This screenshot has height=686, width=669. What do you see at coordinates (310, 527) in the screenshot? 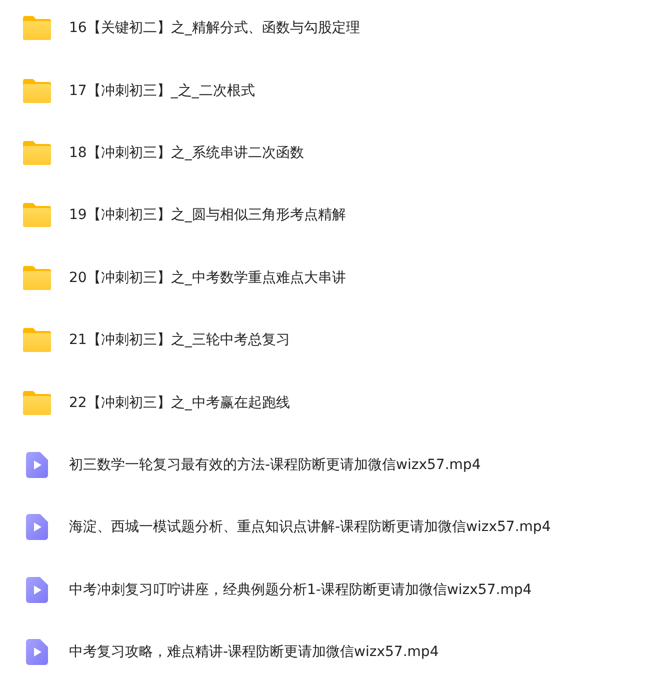
I see `file-name: 海淀、西城一模试题分析、重点知识点讲解-课程防断更请加微信wizx57.mp4` at bounding box center [310, 527].